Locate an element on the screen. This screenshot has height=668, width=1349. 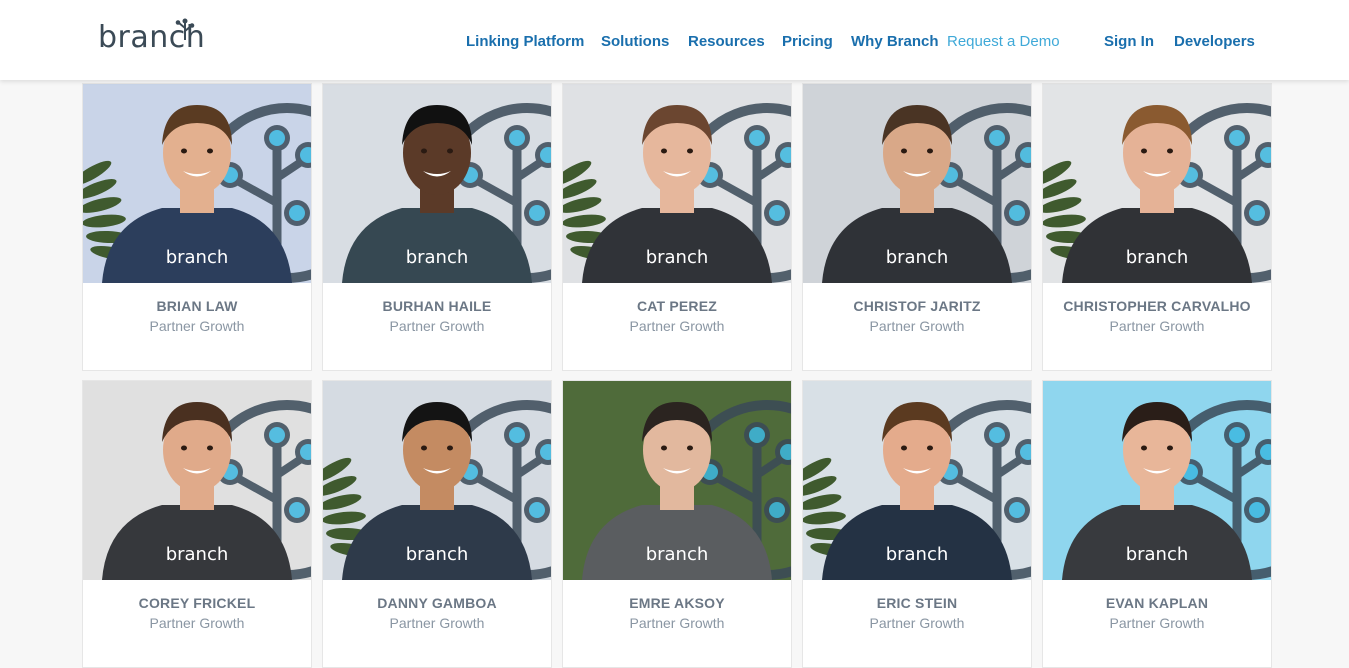
team-member-card: branch BRIAN LAW Partner Growth is located at coordinates (197, 227).